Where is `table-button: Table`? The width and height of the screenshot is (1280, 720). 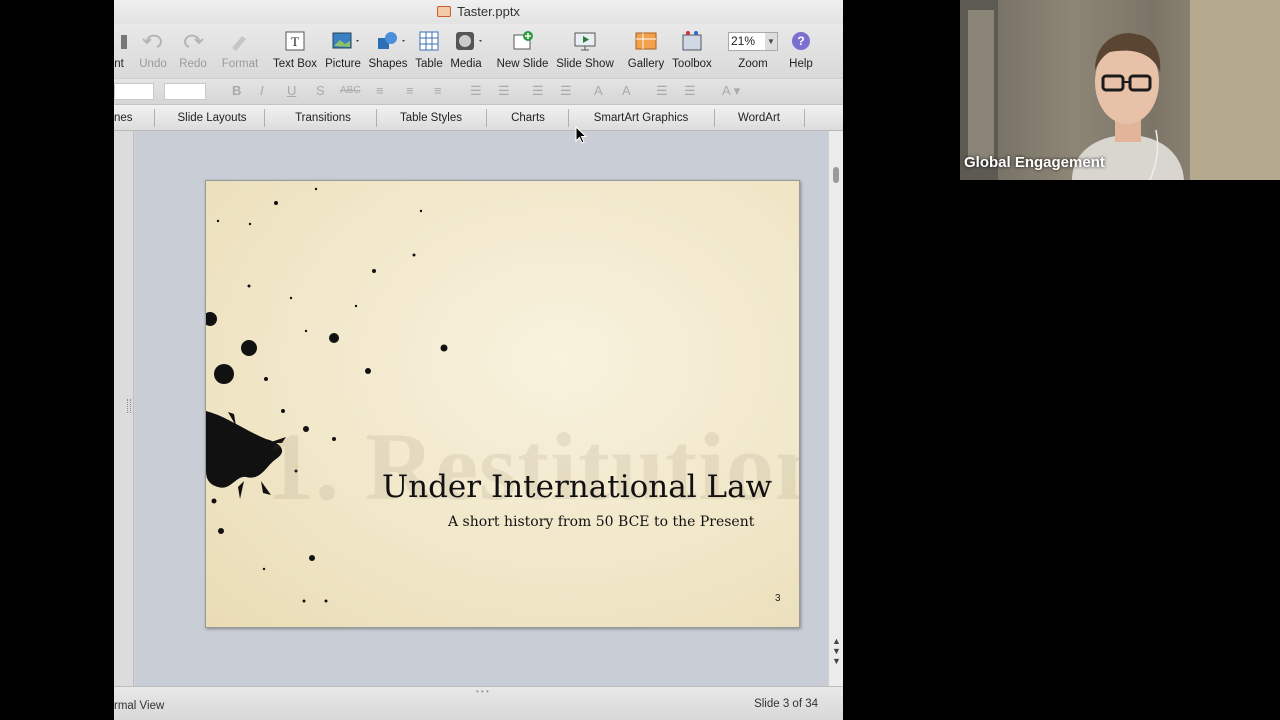 table-button: Table is located at coordinates (429, 49).